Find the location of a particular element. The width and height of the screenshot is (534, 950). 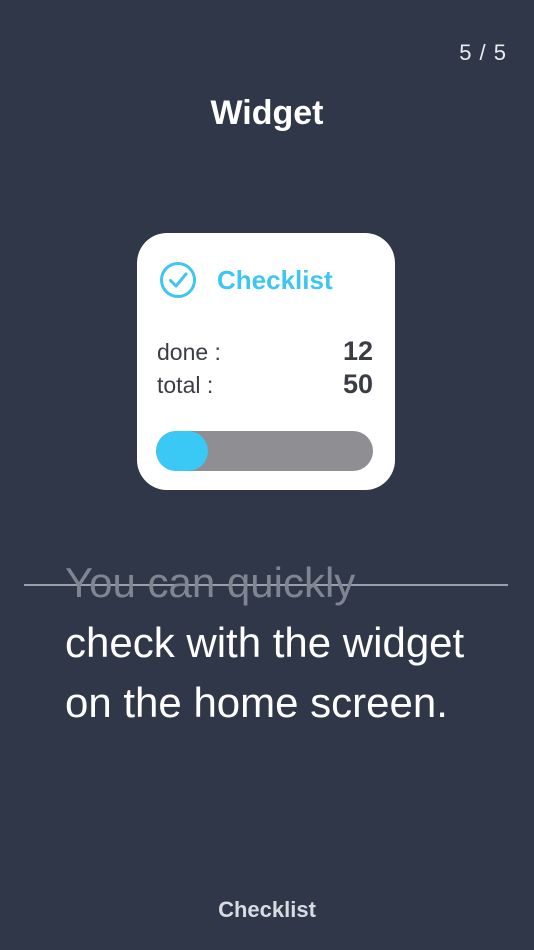

widget-title: Checklist is located at coordinates (275, 279).